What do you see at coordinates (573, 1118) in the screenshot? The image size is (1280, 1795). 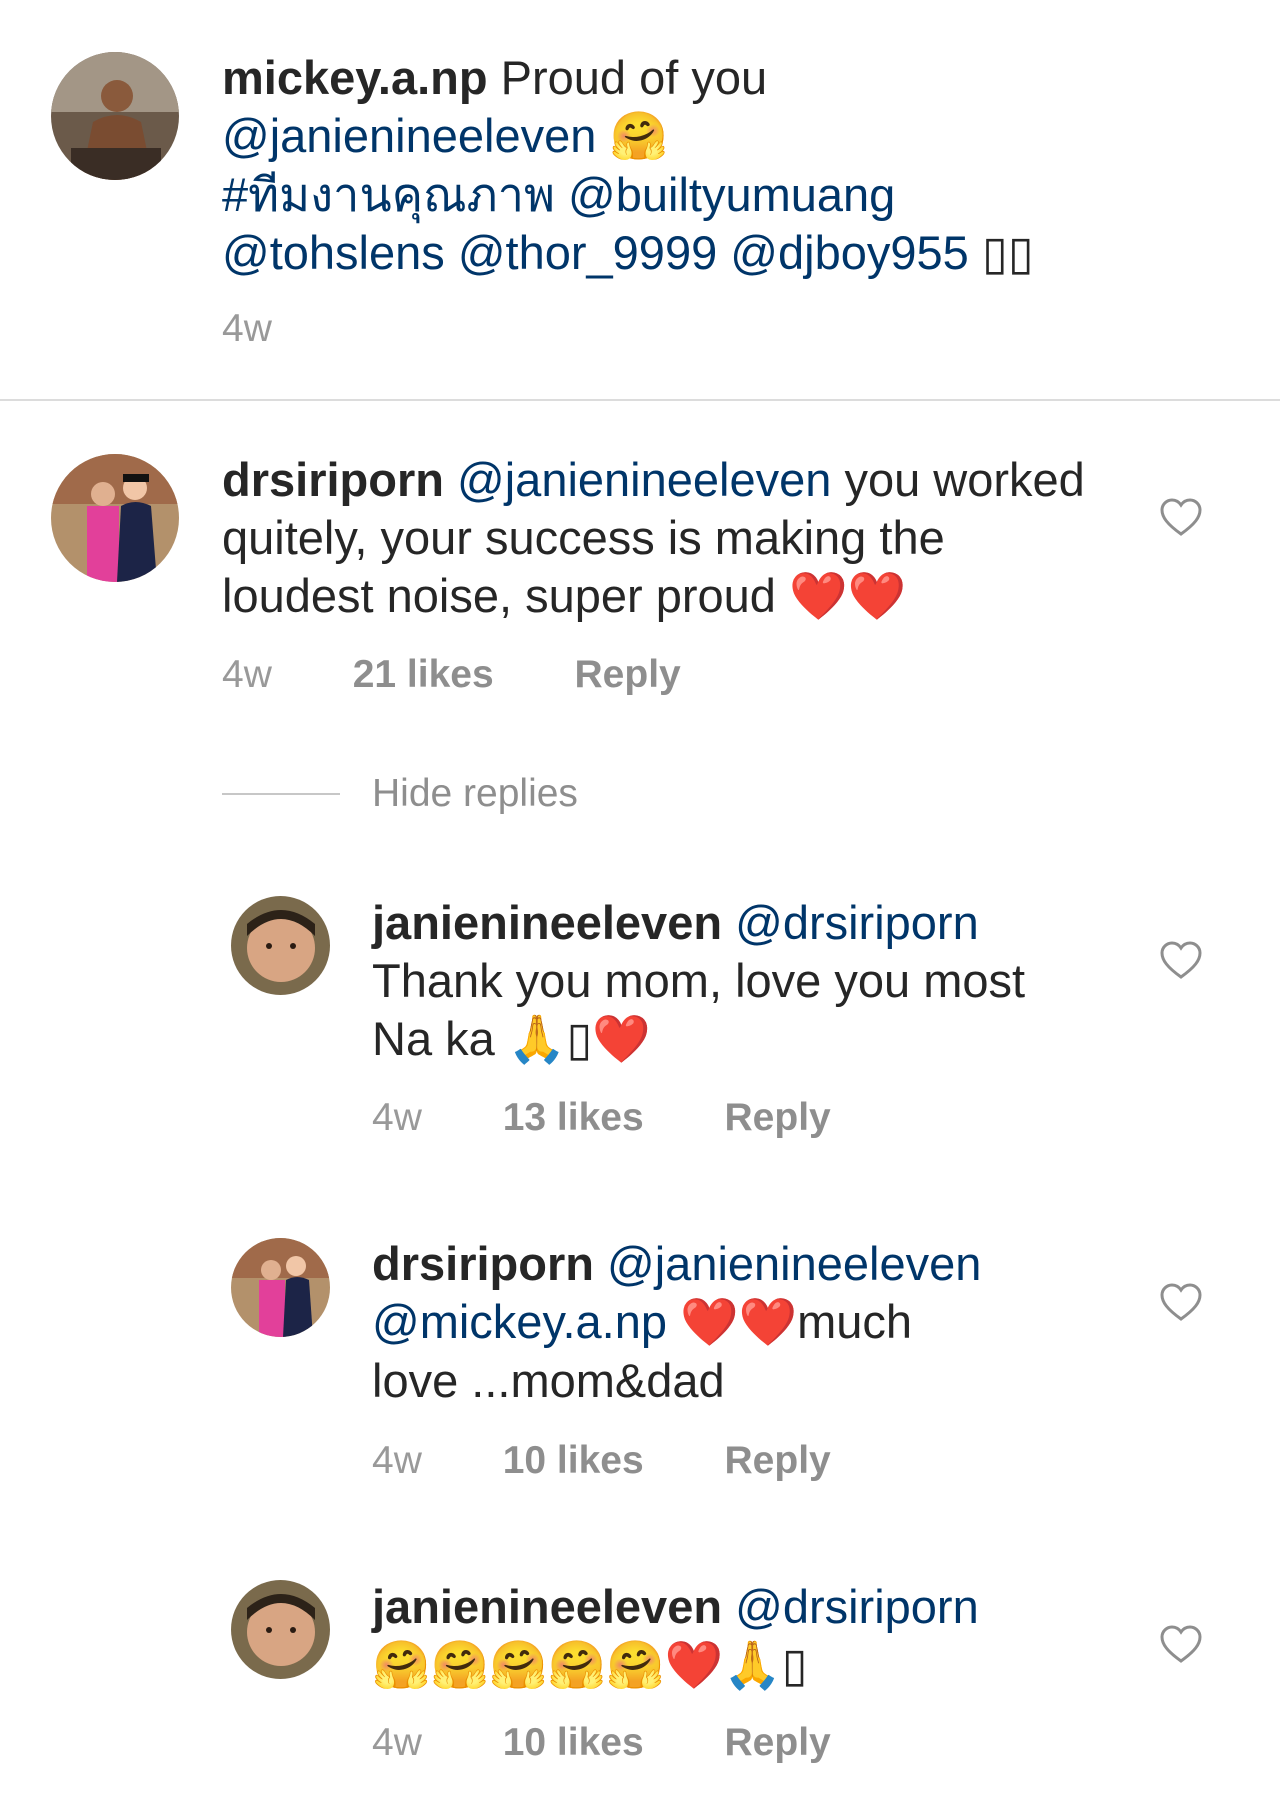 I see `likes-count: 13 likes` at bounding box center [573, 1118].